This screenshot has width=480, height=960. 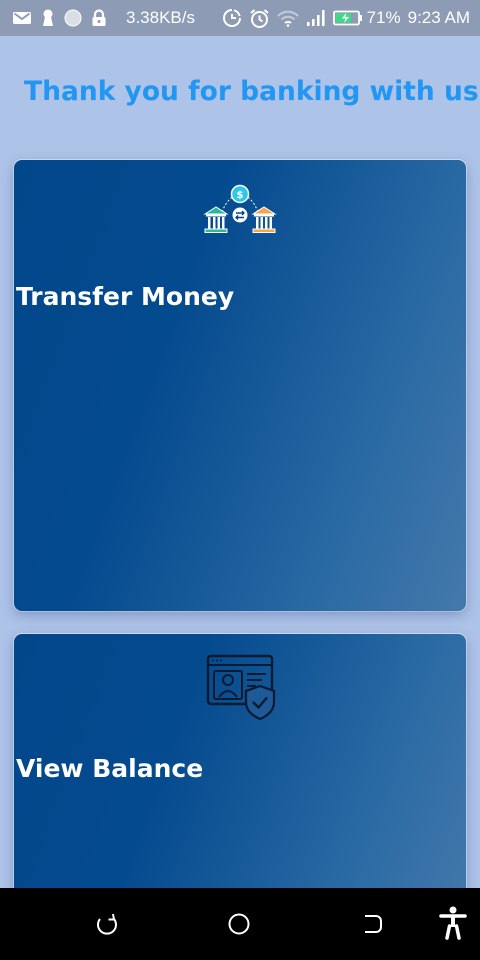 I want to click on recent-apps-icon, so click(x=107, y=924).